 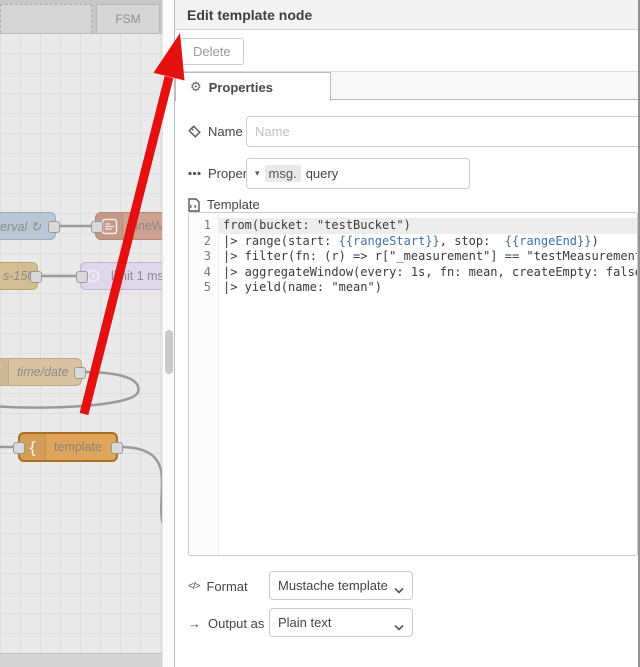 I want to click on output-select: Plain text, so click(x=341, y=622).